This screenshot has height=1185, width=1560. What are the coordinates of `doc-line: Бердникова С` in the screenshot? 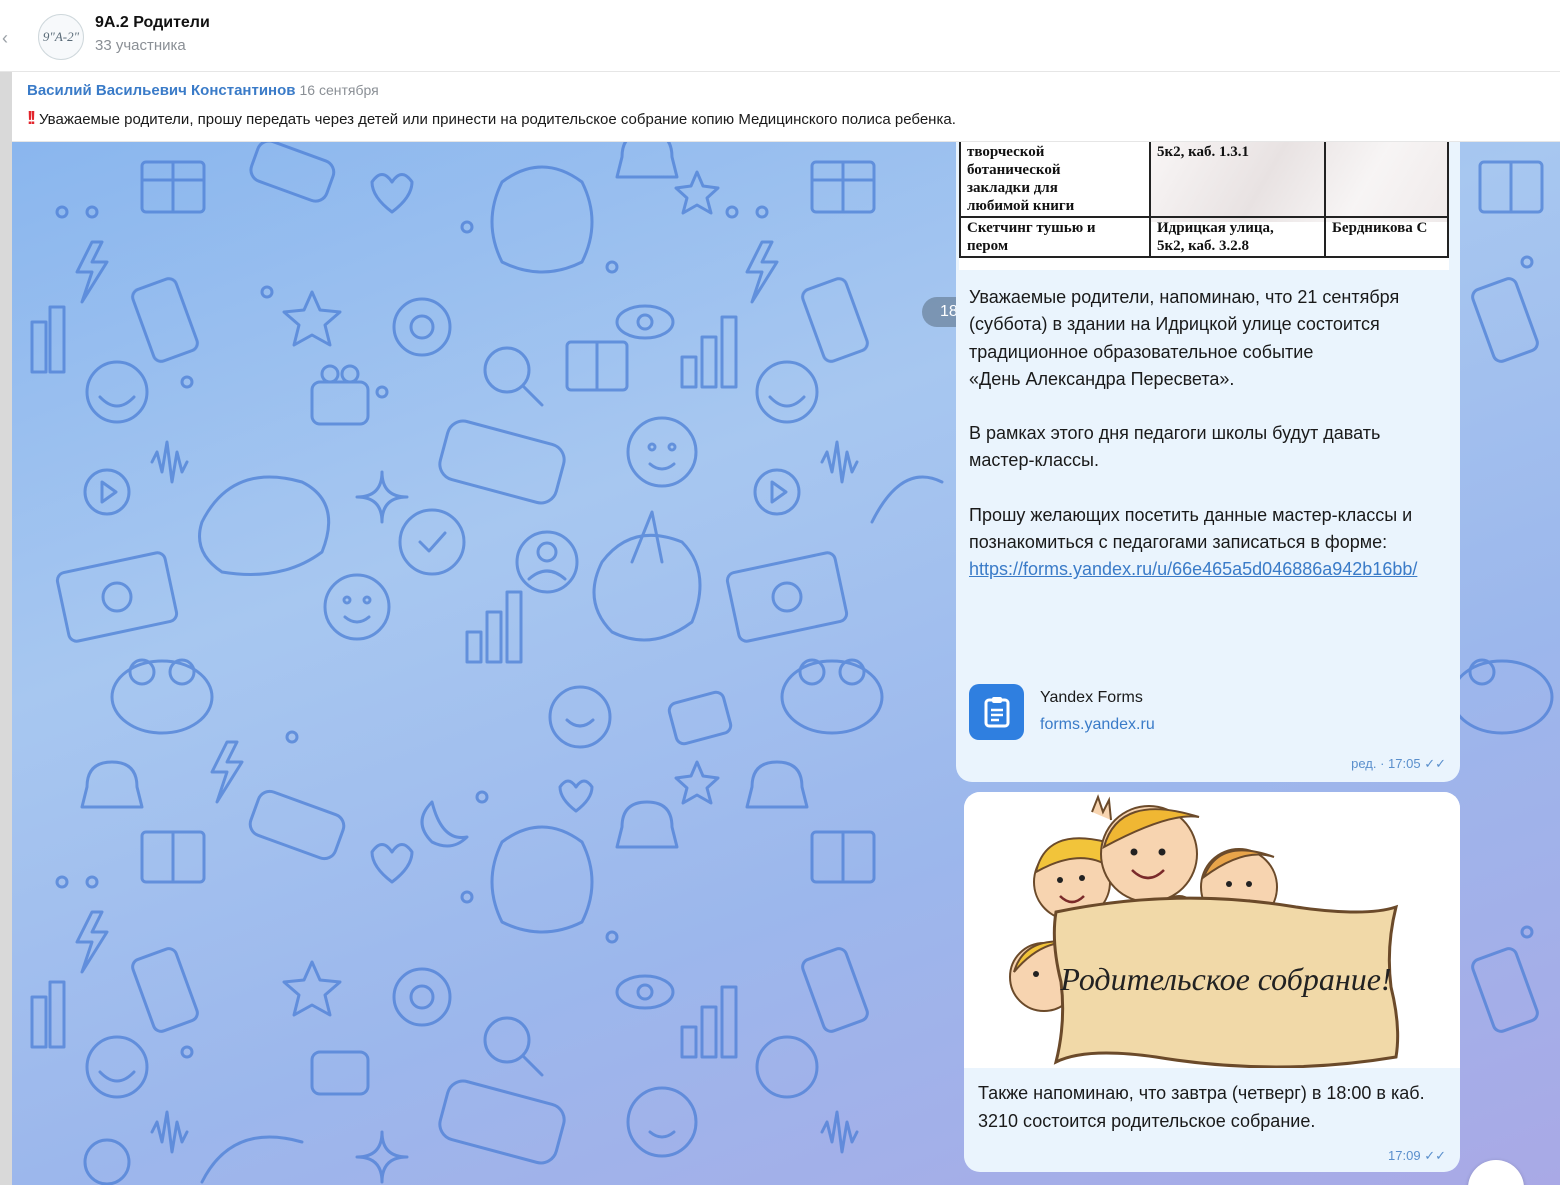 It's located at (1380, 228).